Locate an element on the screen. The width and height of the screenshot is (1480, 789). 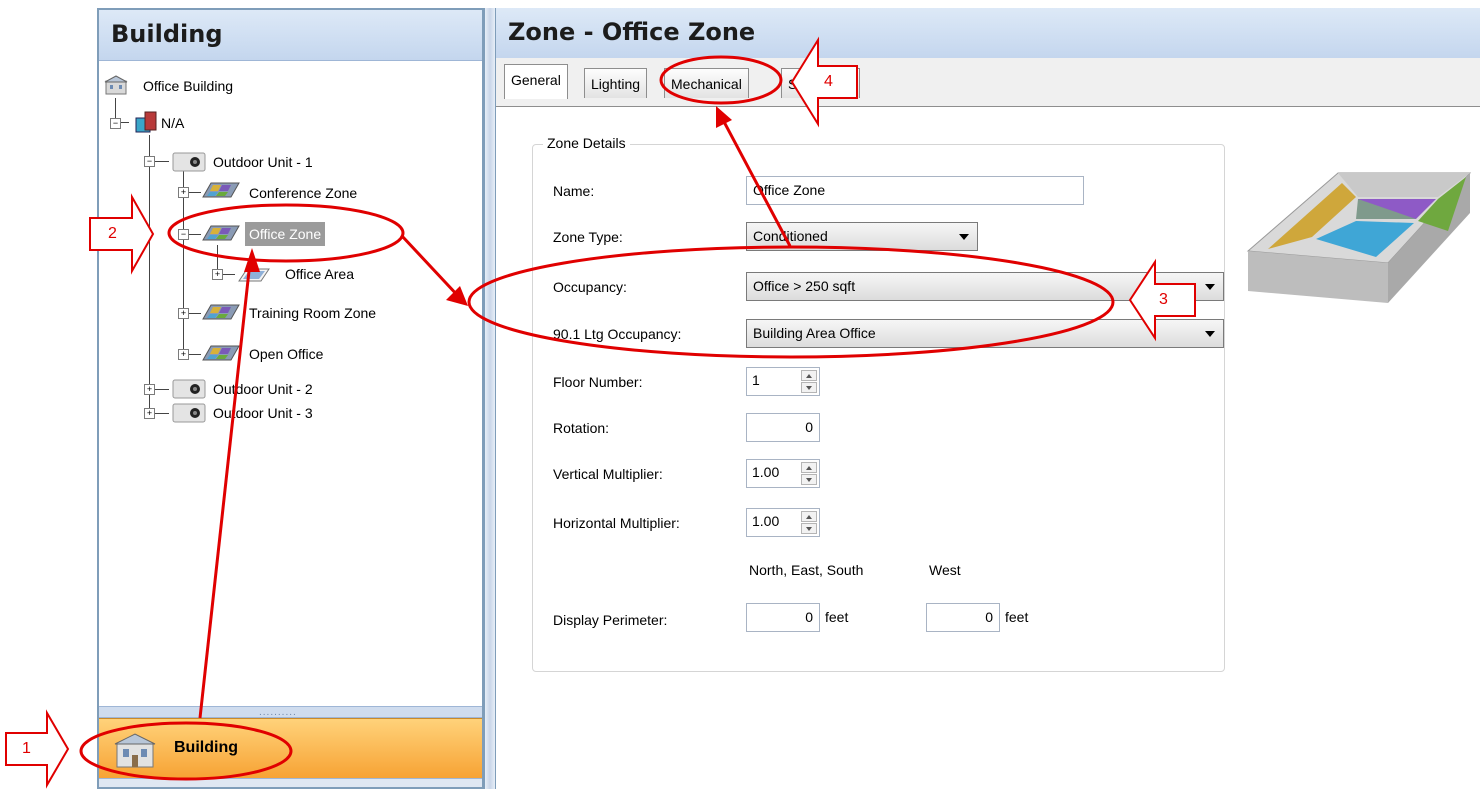
annotation-ellipse-occupancy is located at coordinates (791, 302).